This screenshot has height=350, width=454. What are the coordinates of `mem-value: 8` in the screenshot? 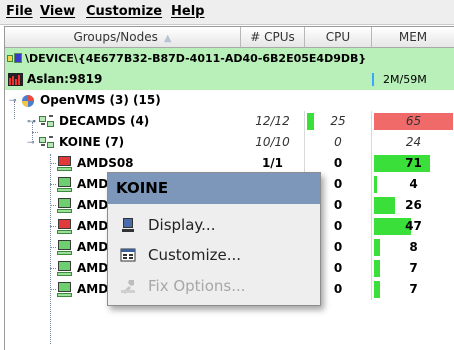 It's located at (413, 247).